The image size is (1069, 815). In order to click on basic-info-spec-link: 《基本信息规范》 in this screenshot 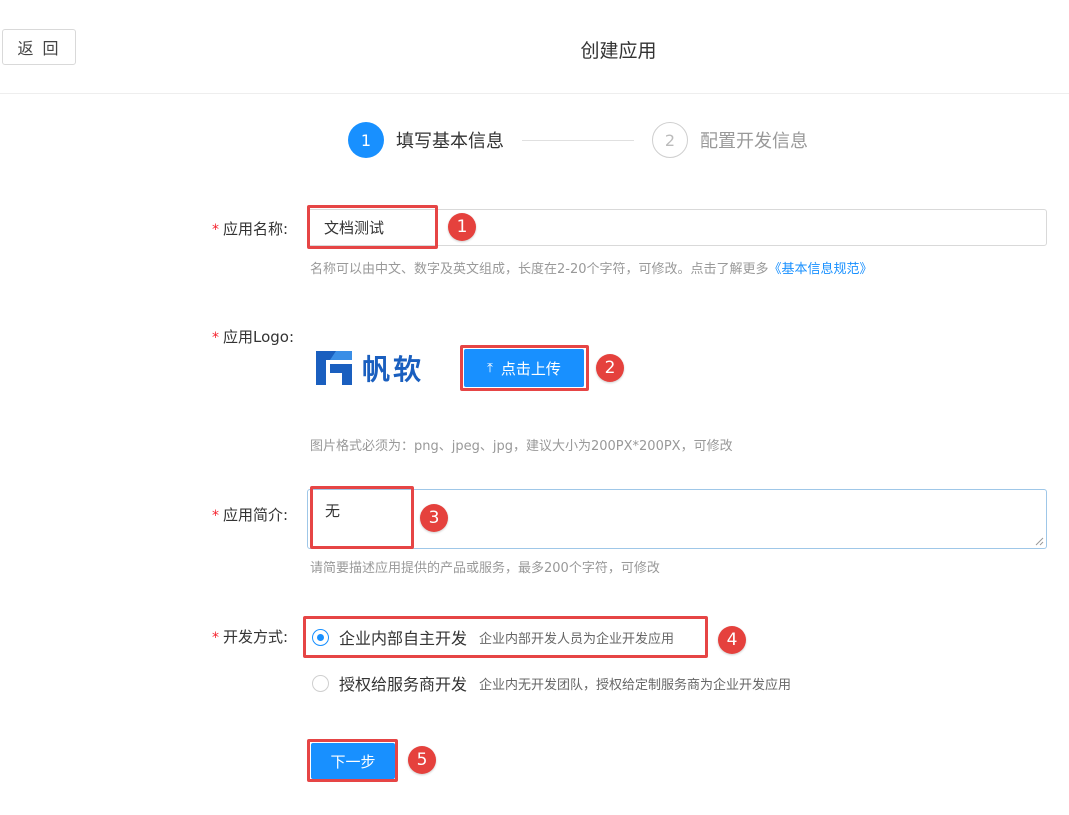, I will do `click(821, 269)`.